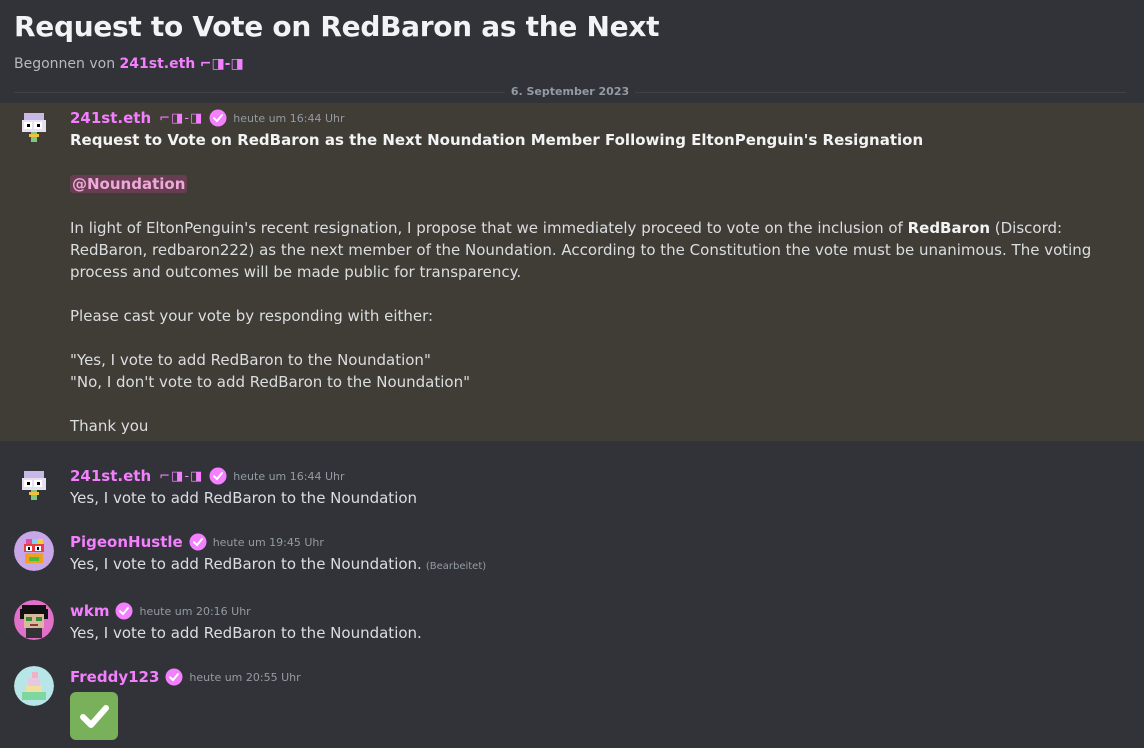 This screenshot has width=1144, height=748. What do you see at coordinates (34, 551) in the screenshot?
I see `avatar-pigeonhustle` at bounding box center [34, 551].